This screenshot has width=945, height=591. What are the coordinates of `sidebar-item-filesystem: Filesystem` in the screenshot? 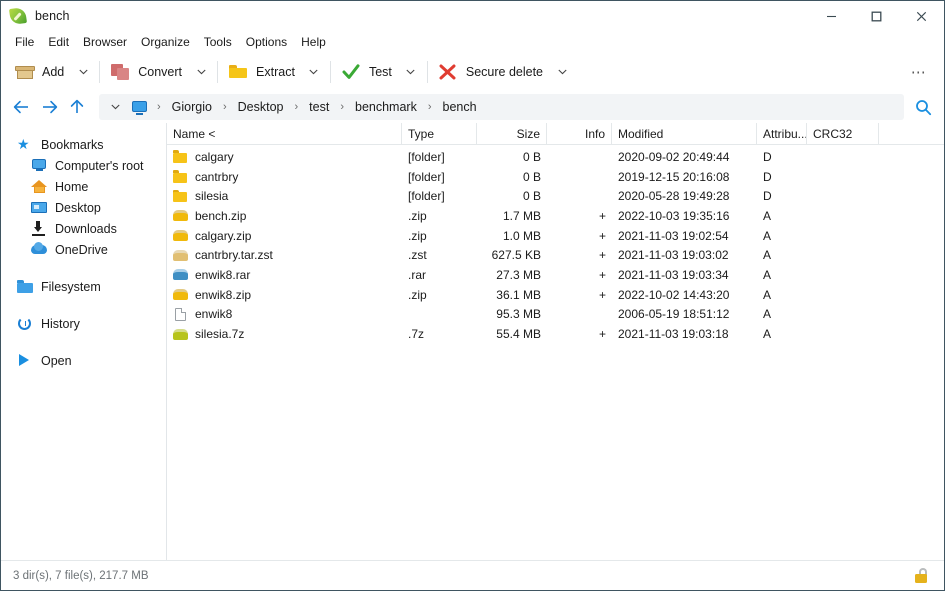 It's located at (83, 286).